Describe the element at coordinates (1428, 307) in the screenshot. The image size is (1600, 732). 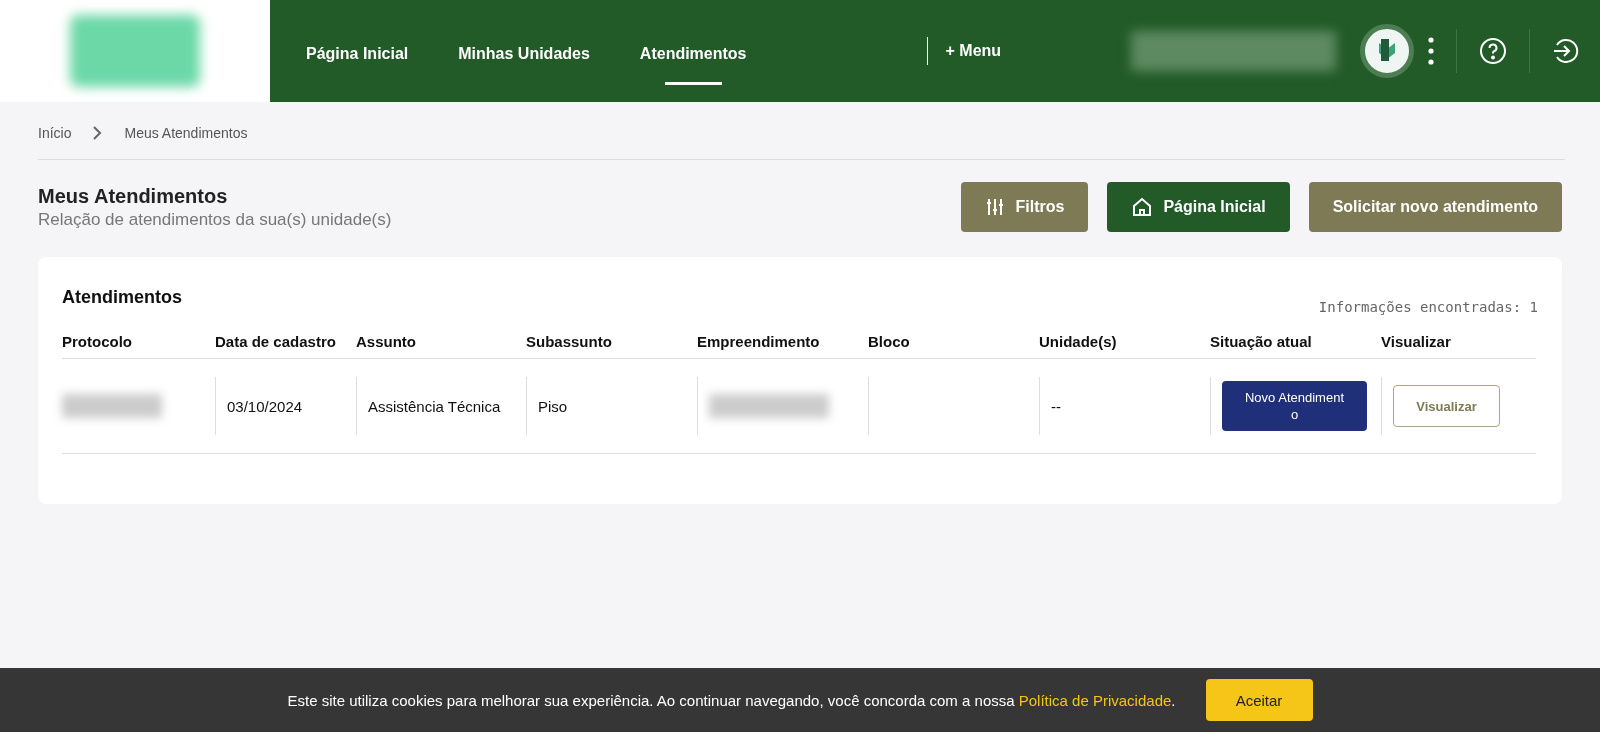
I see `results-count: Informações encontradas: 1` at that location.